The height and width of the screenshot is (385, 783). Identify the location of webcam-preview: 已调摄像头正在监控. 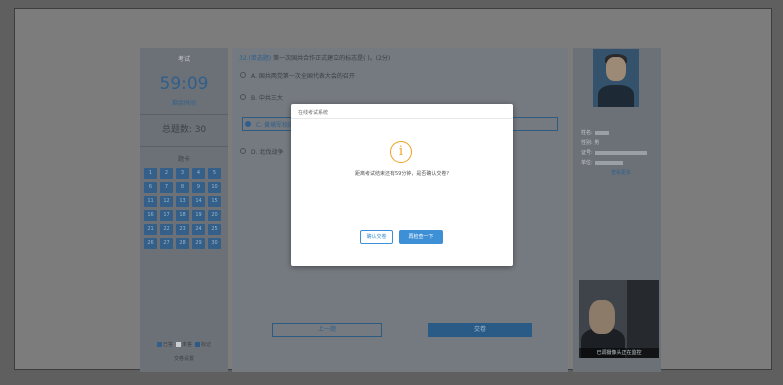
(619, 319).